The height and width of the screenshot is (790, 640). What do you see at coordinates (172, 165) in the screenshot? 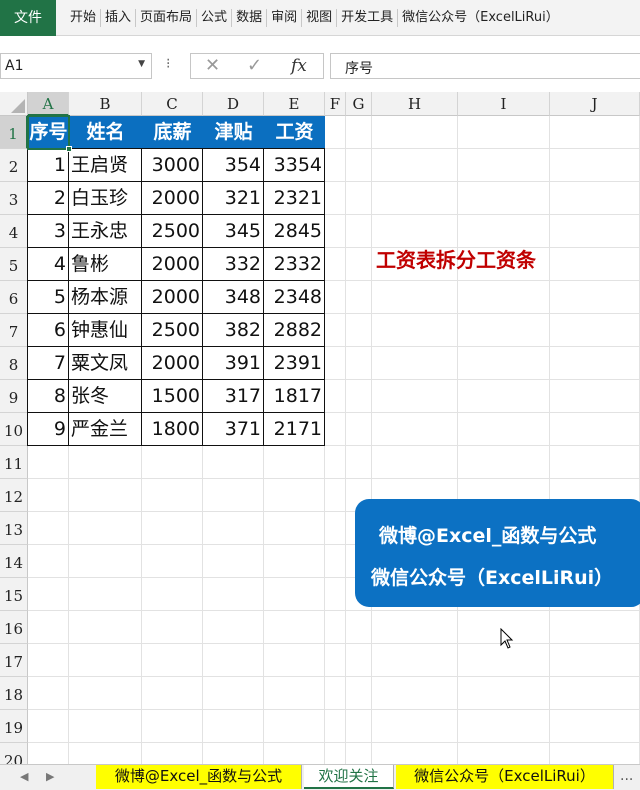
I see `table-cell: 3000` at bounding box center [172, 165].